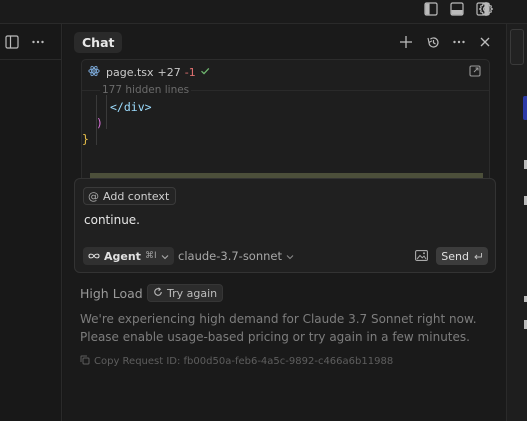 This screenshot has width=527, height=421. I want to click on react-file-icon, so click(94, 72).